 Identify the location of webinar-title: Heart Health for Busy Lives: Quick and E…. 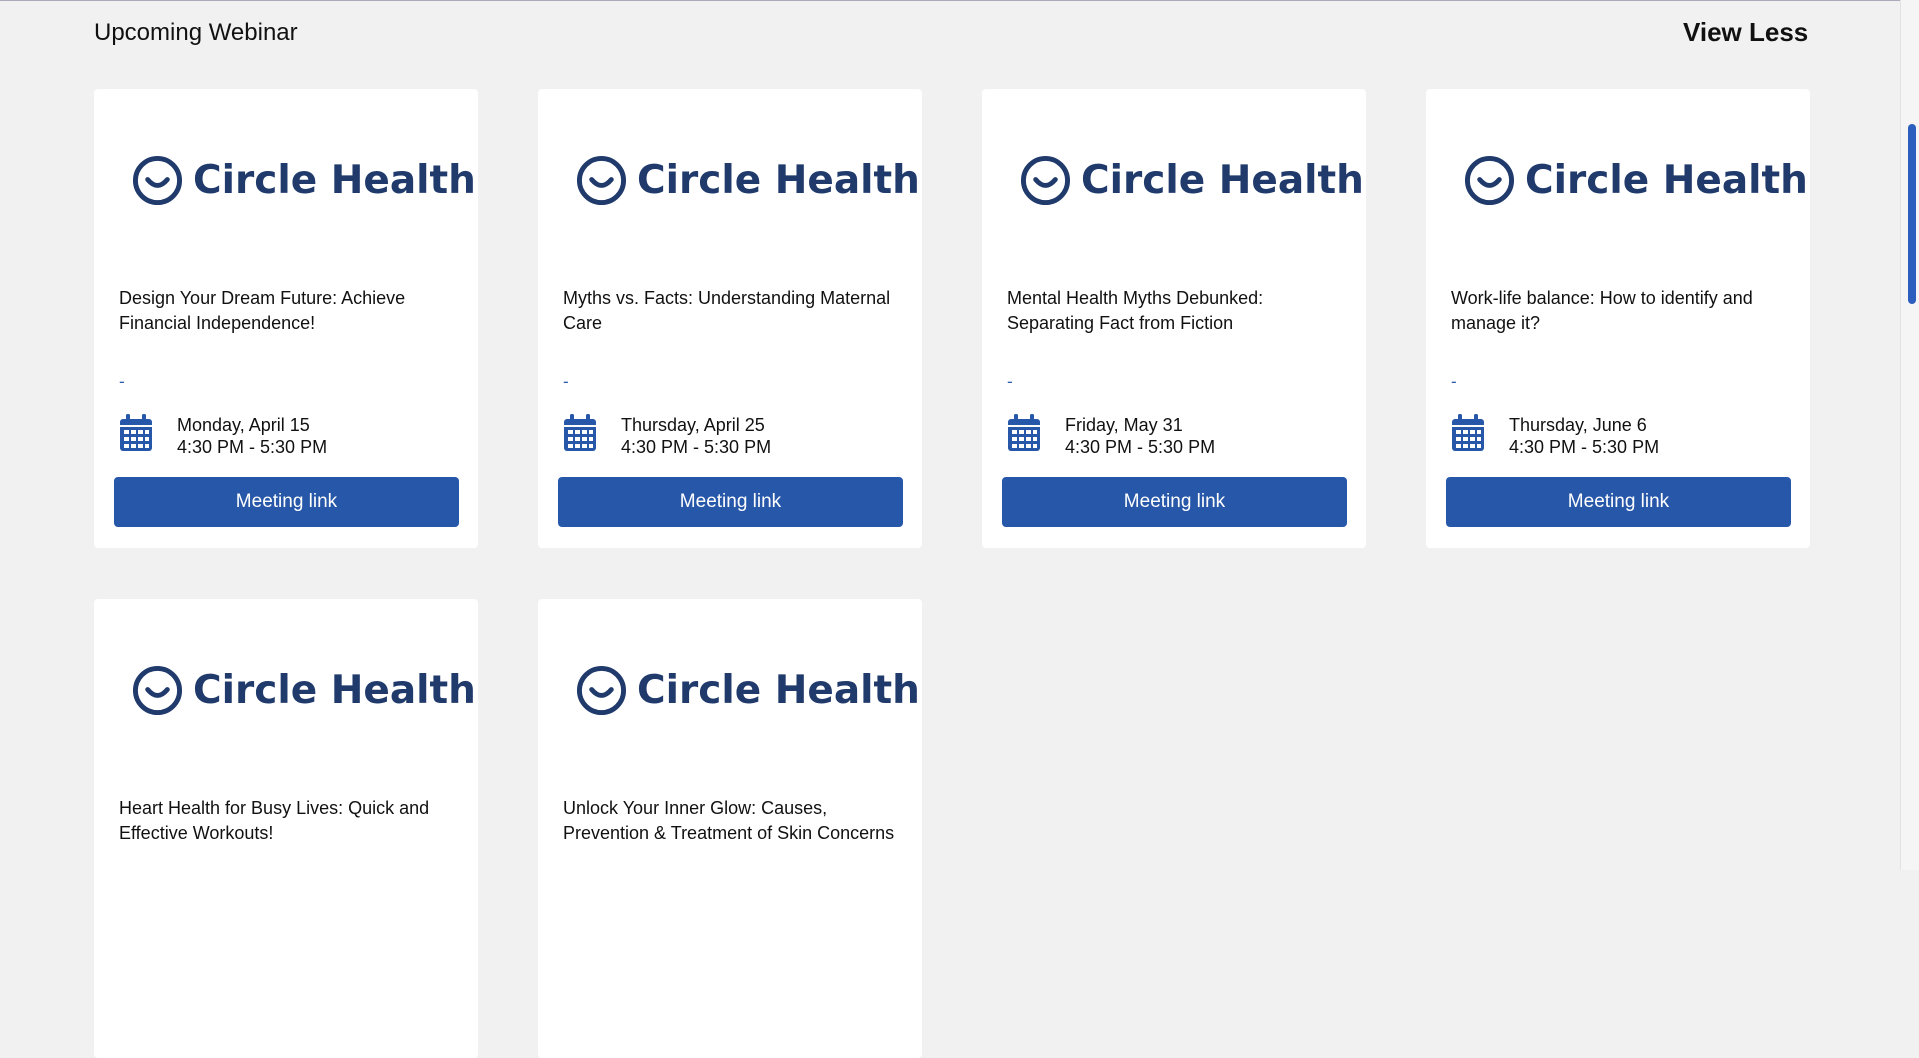
(274, 820).